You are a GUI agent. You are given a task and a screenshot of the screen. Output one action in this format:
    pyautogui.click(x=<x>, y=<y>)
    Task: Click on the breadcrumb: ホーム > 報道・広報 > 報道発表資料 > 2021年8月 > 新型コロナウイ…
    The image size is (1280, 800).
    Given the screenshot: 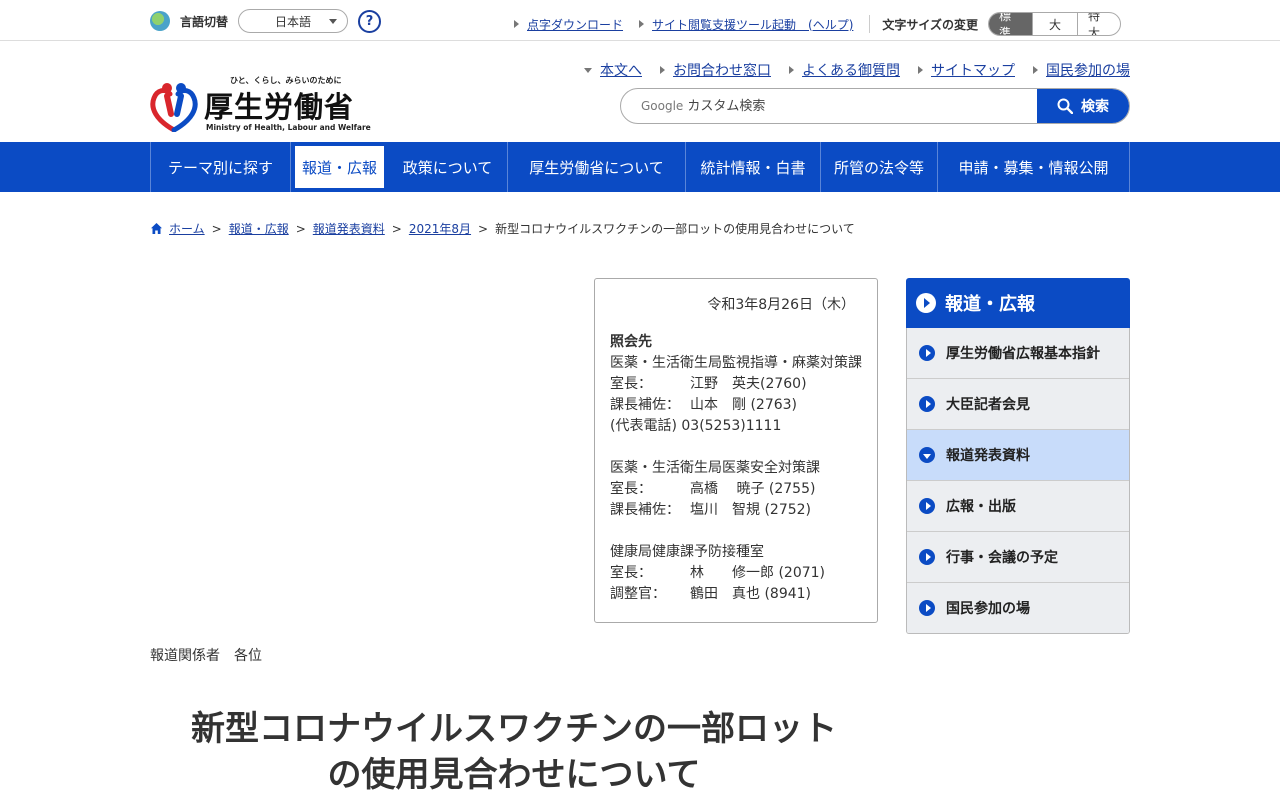 What is the action you would take?
    pyautogui.click(x=502, y=228)
    